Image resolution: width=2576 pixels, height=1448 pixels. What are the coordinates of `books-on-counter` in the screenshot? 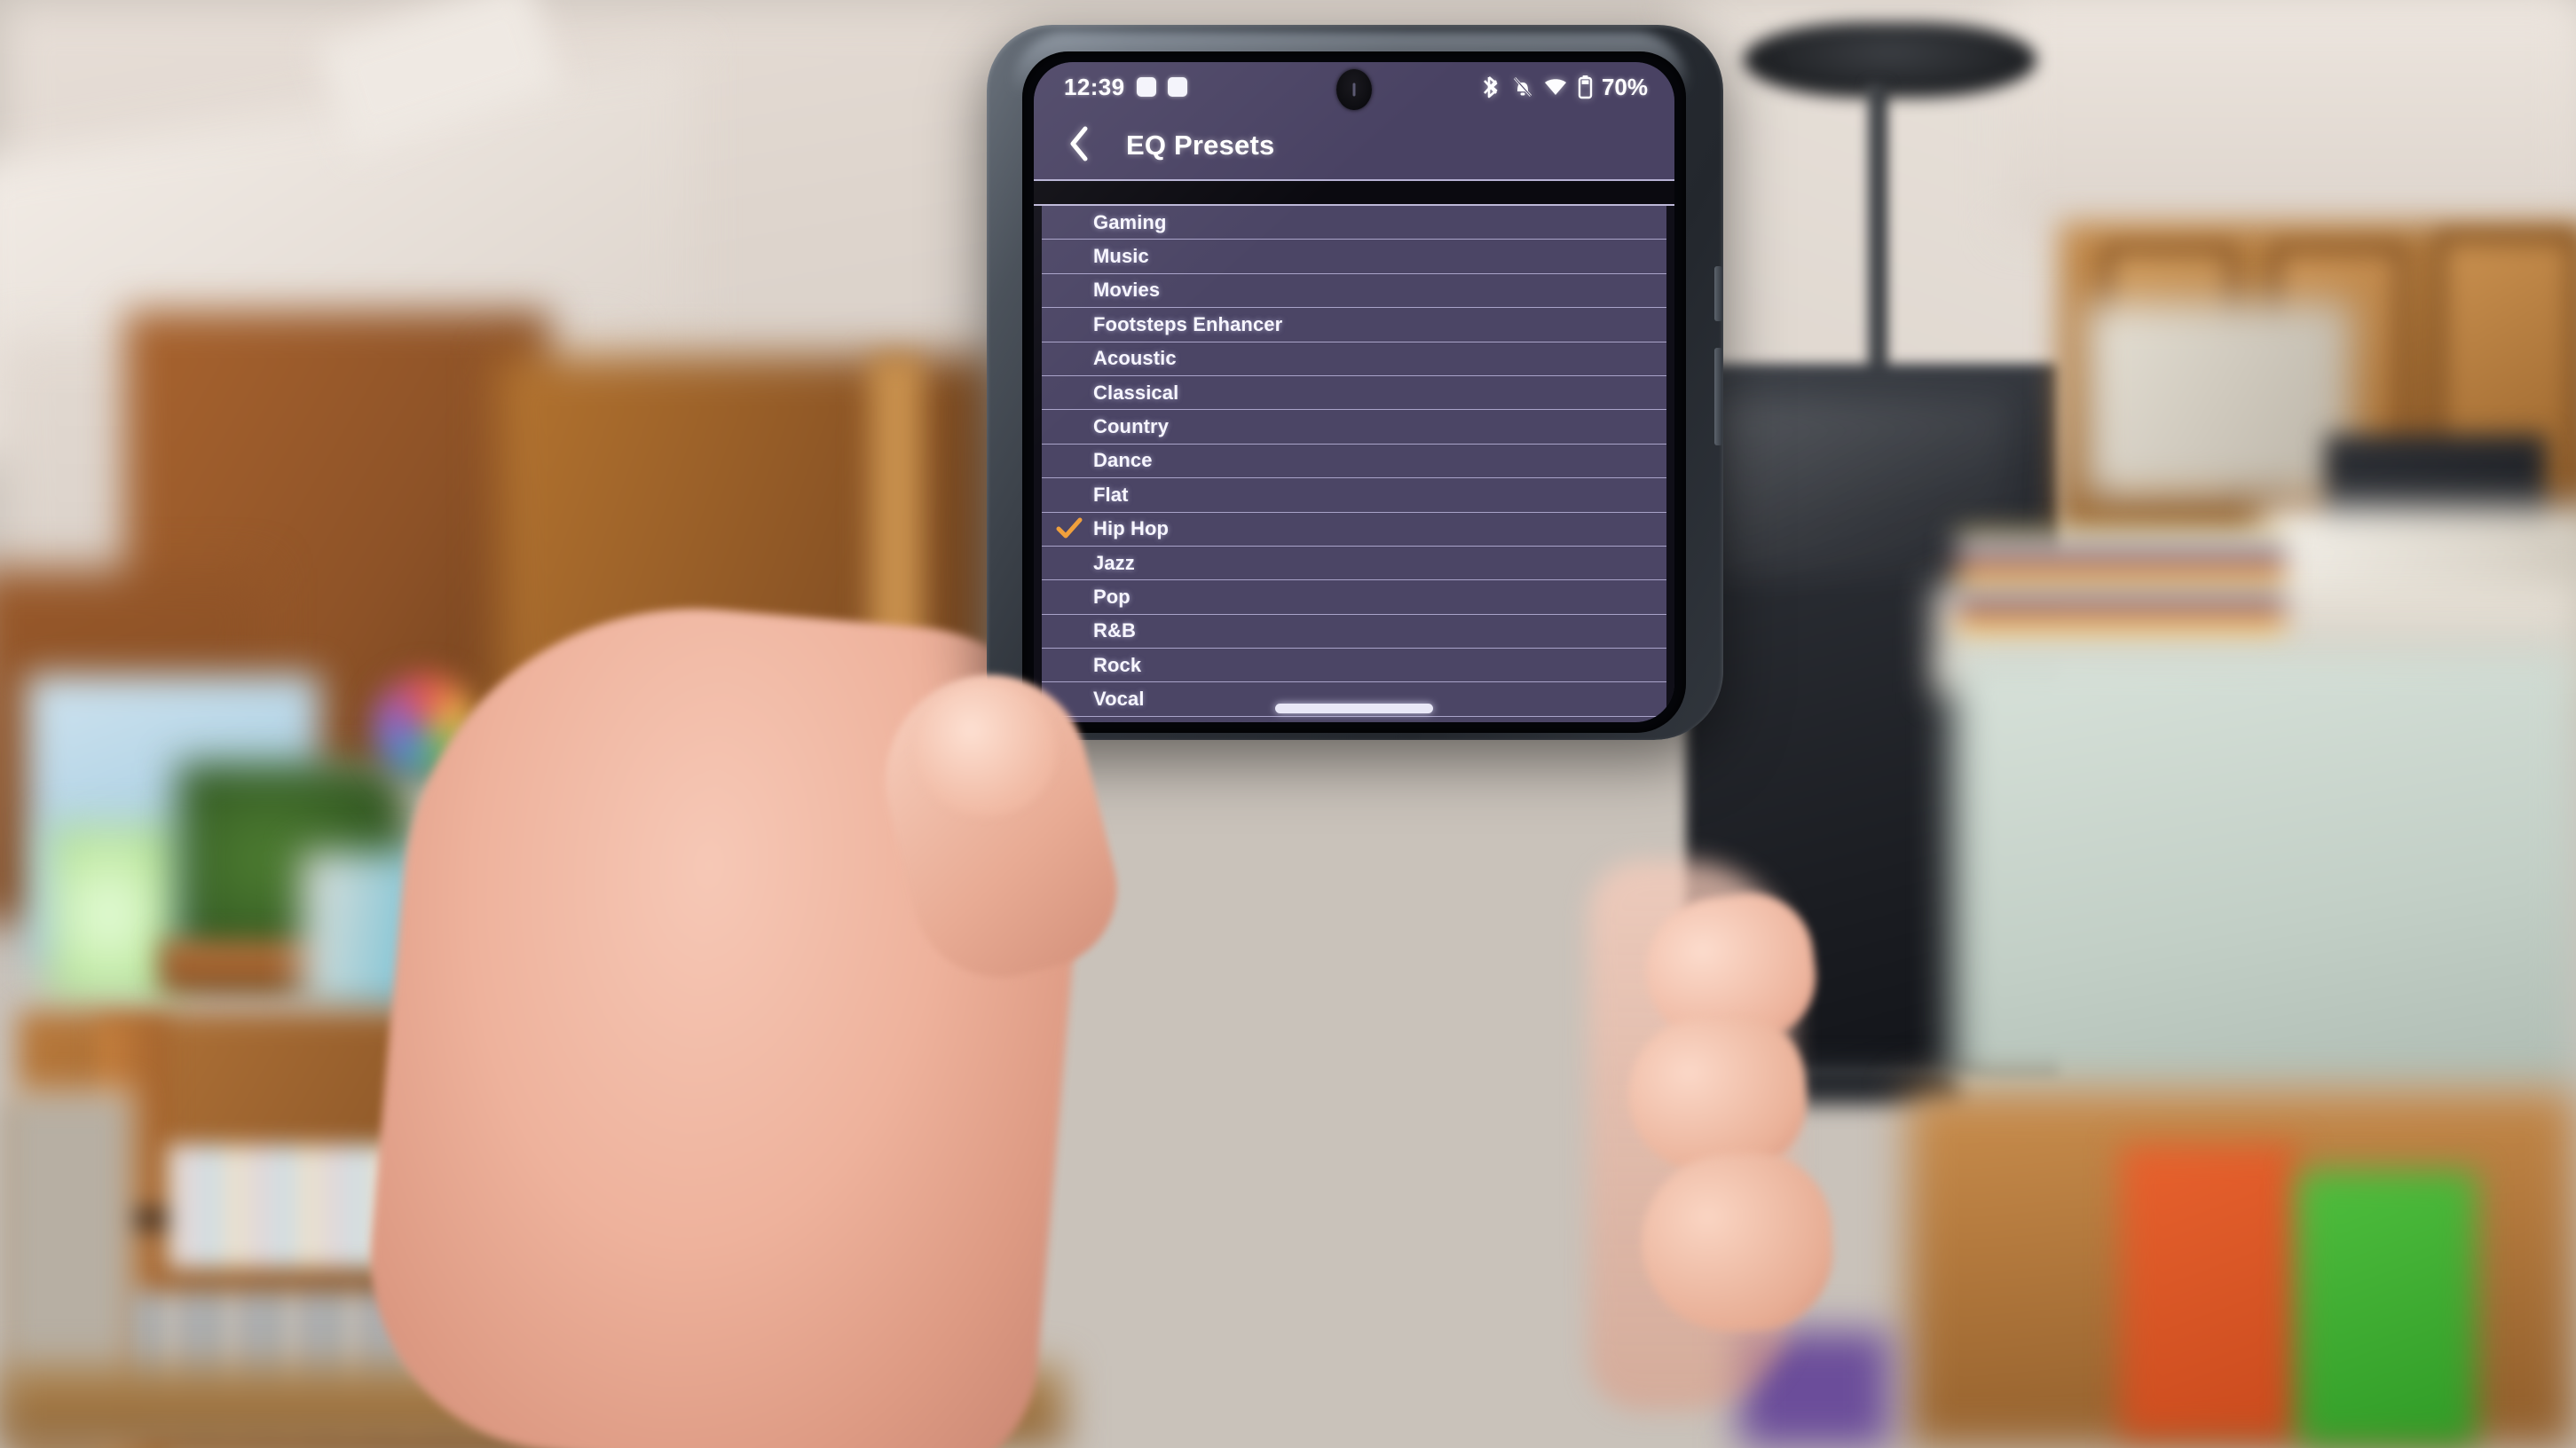 It's located at (2121, 581).